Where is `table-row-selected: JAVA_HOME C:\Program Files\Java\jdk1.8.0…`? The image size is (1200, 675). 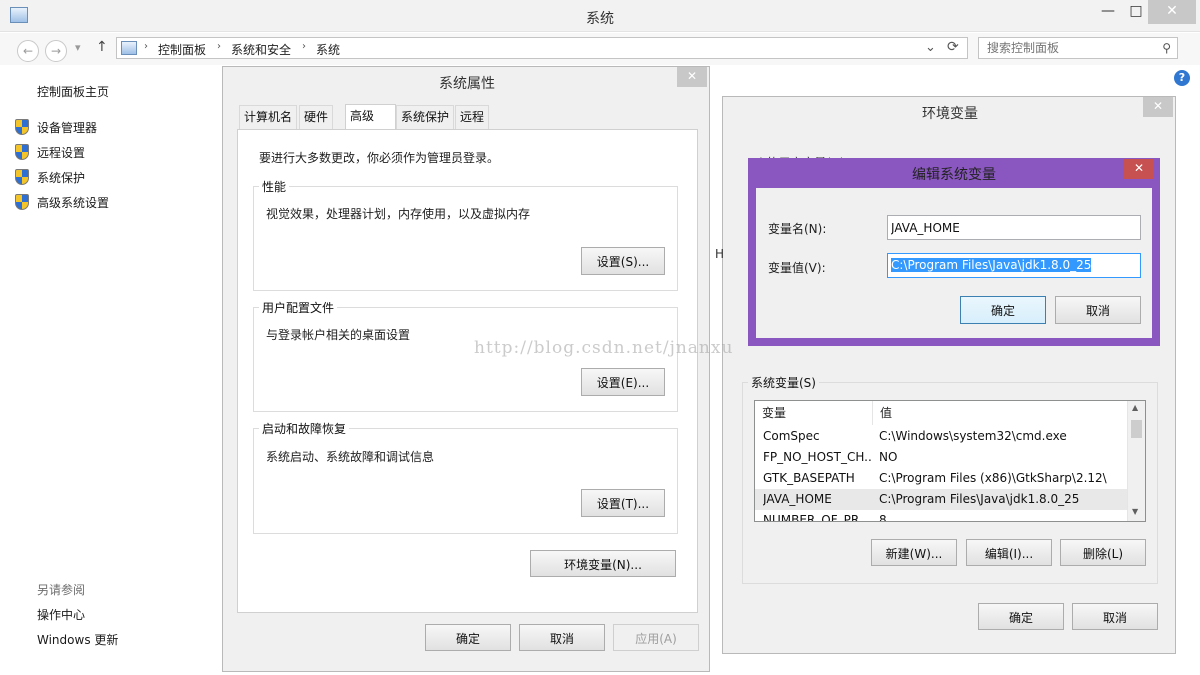 table-row-selected: JAVA_HOME C:\Program Files\Java\jdk1.8.0… is located at coordinates (941, 499).